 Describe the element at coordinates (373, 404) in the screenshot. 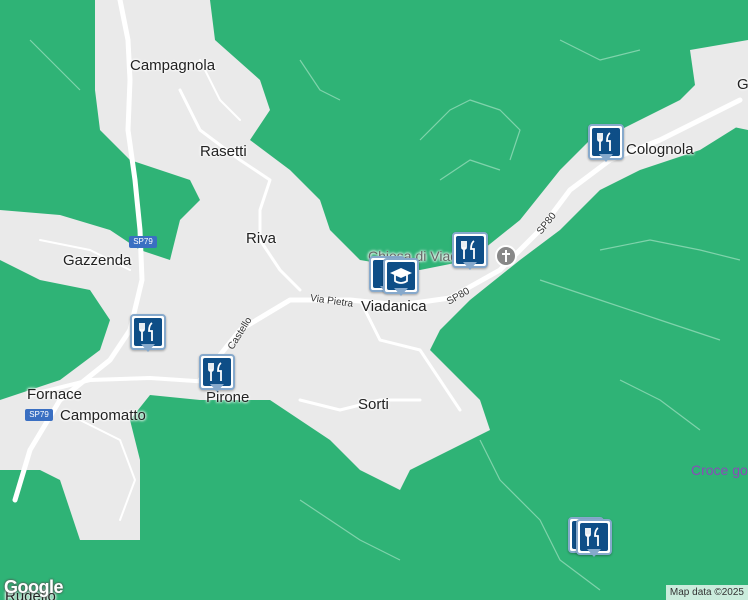

I see `place-label: Sorti` at that location.